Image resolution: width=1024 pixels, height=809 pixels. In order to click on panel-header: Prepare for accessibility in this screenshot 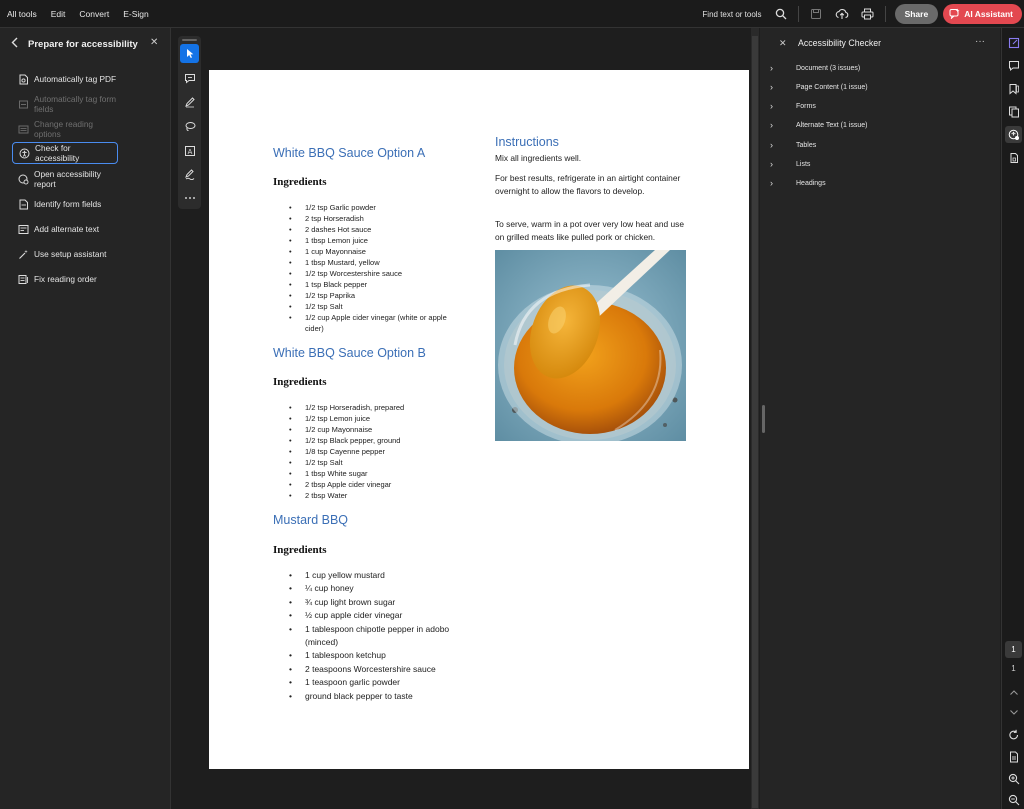, I will do `click(85, 44)`.